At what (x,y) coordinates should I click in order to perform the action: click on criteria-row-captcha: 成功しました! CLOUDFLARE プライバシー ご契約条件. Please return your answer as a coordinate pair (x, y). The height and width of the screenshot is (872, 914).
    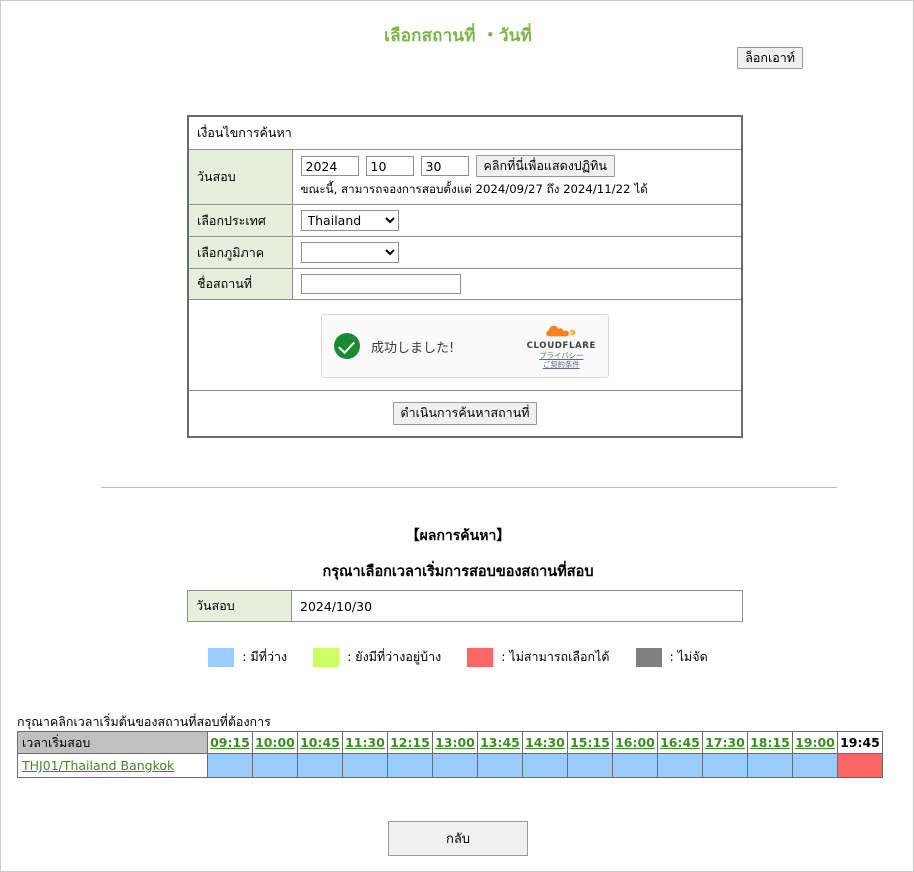
    Looking at the image, I should click on (465, 345).